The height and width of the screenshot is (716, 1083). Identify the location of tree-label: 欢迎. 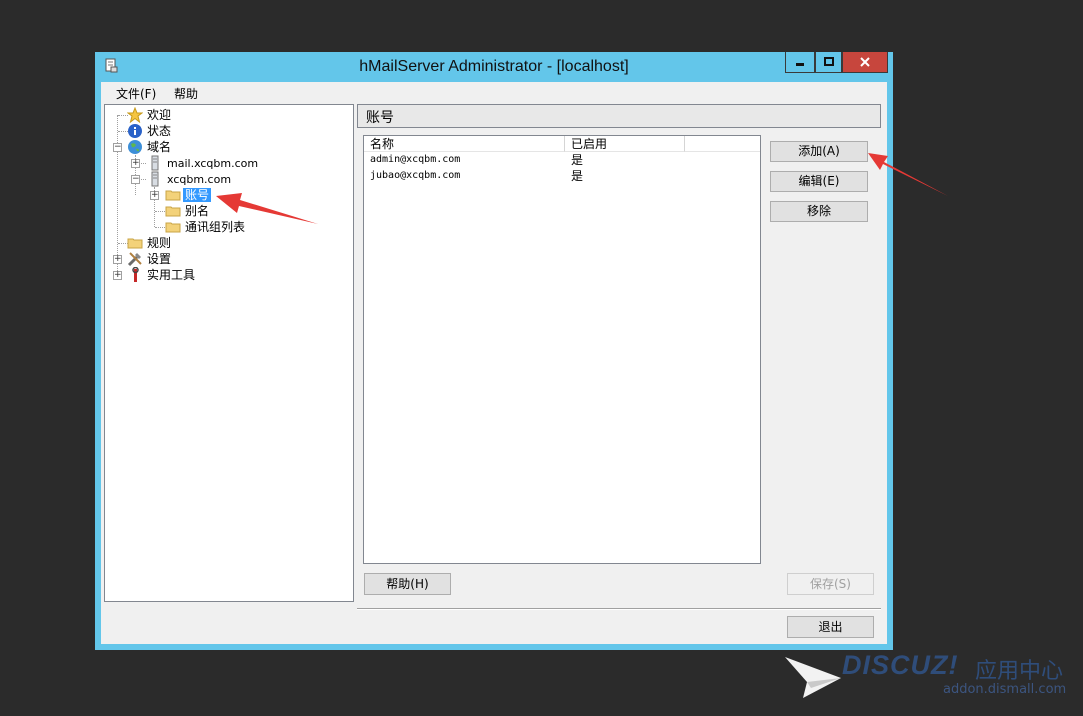
(159, 115).